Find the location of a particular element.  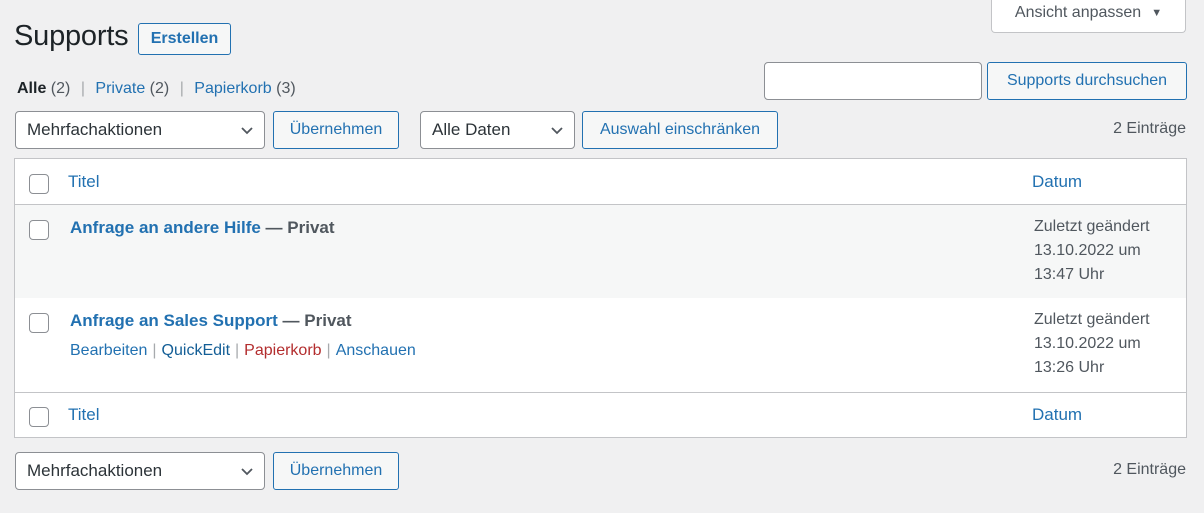

bulk-actions-select: Mehrfachaktionen is located at coordinates (140, 130).